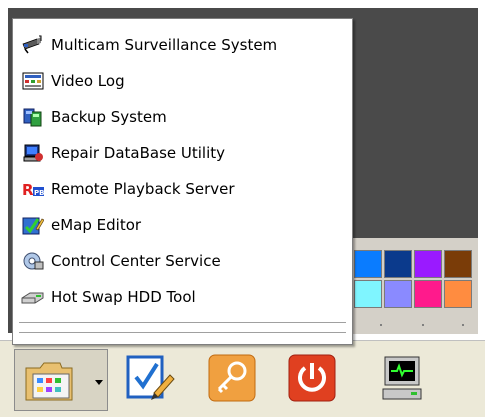 The width and height of the screenshot is (485, 417). I want to click on menu-item-label: Control Center Service, so click(136, 261).